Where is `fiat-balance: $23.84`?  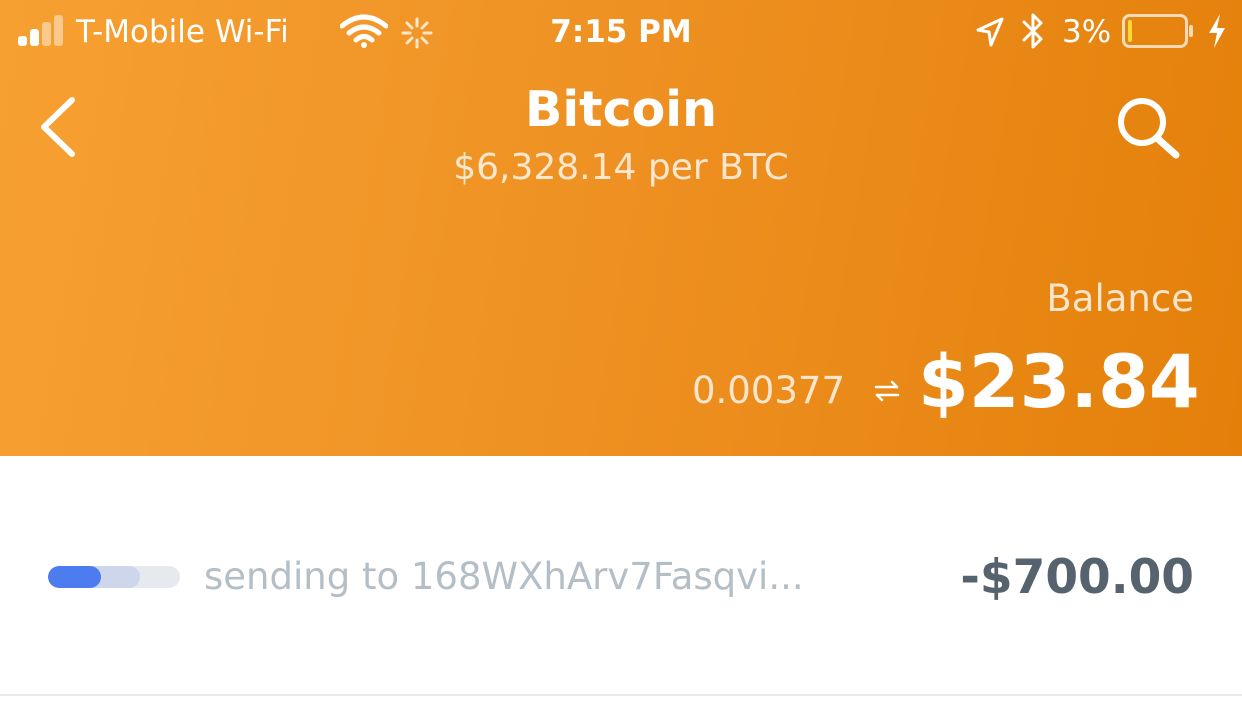 fiat-balance: $23.84 is located at coordinates (1059, 382).